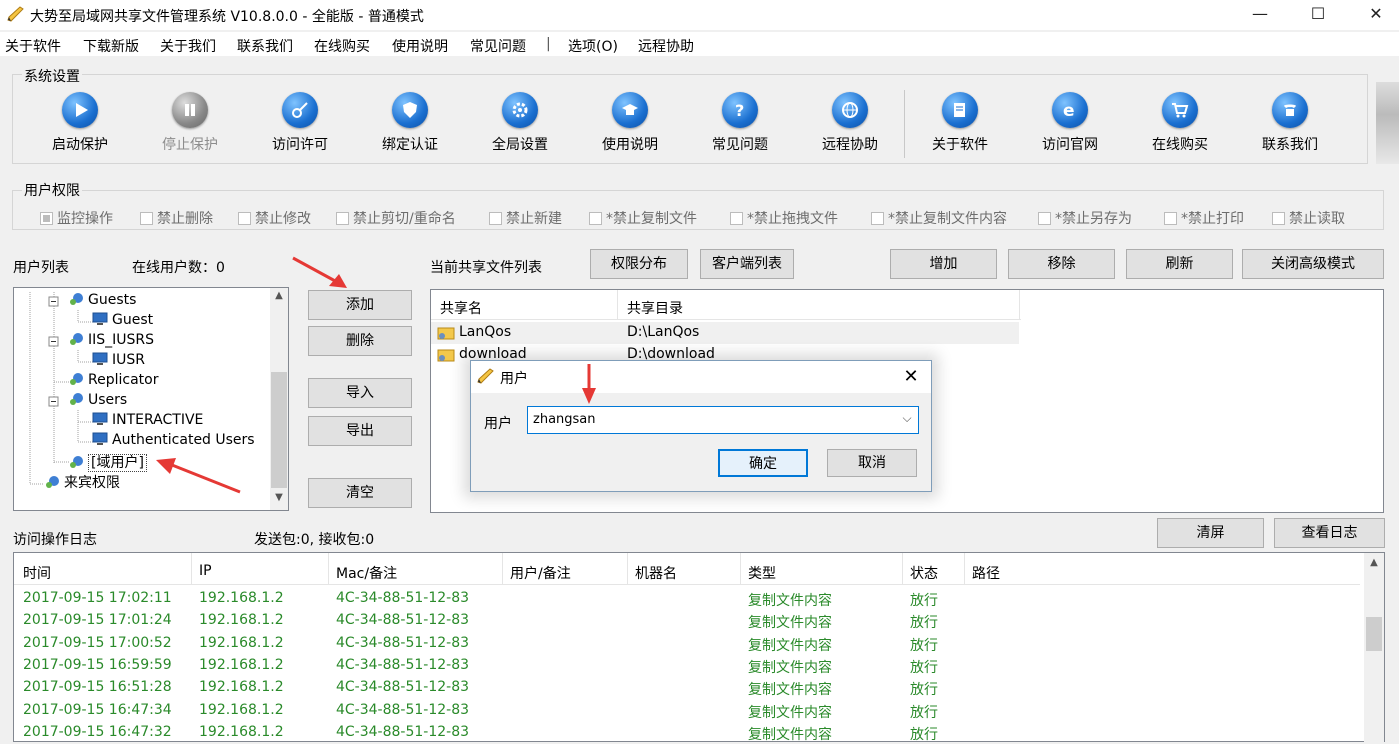 The height and width of the screenshot is (744, 1399). I want to click on permission-checkbox: *禁止打印, so click(1204, 218).